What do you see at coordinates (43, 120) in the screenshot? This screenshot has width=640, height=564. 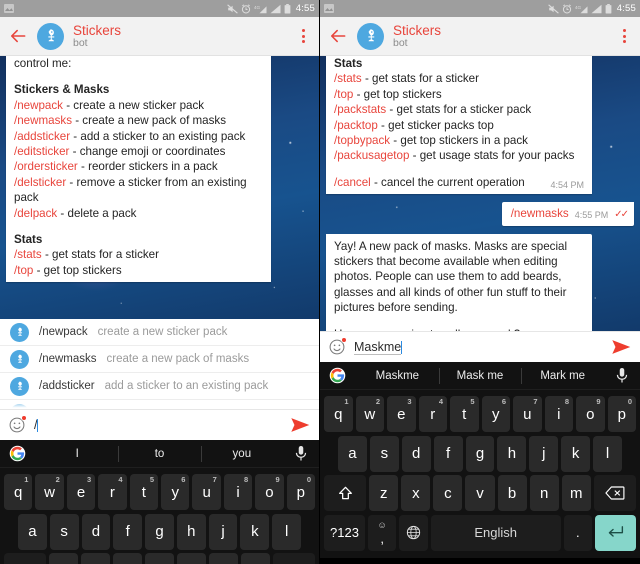 I see `command-link: /newmasks` at bounding box center [43, 120].